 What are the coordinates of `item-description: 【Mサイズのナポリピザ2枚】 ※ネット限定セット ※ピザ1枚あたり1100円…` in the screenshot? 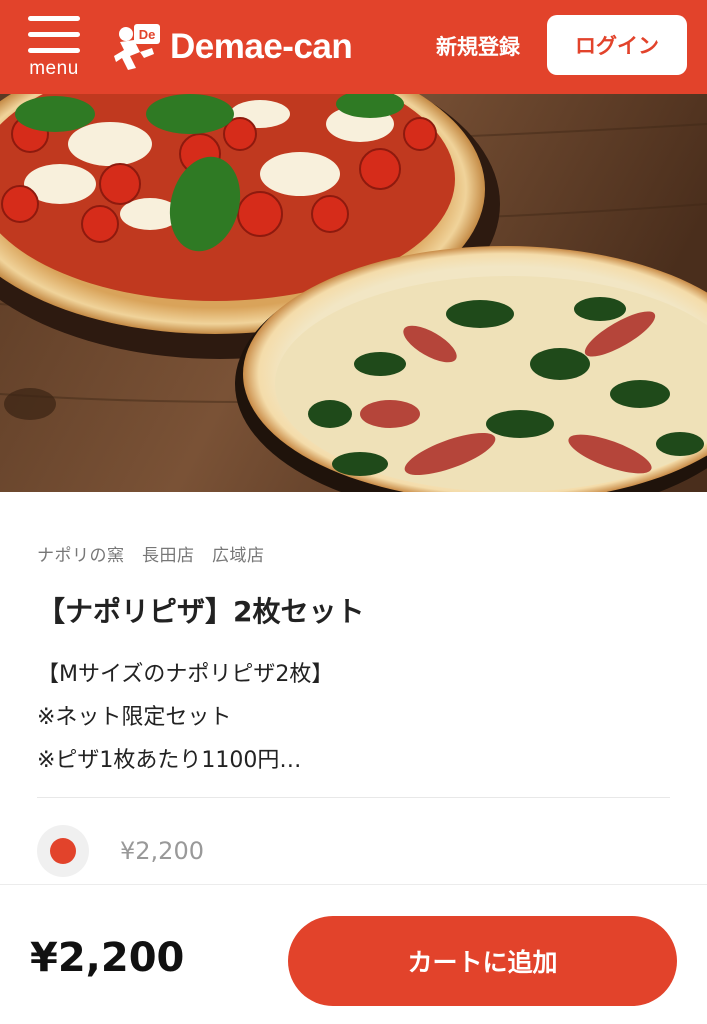 It's located at (357, 717).